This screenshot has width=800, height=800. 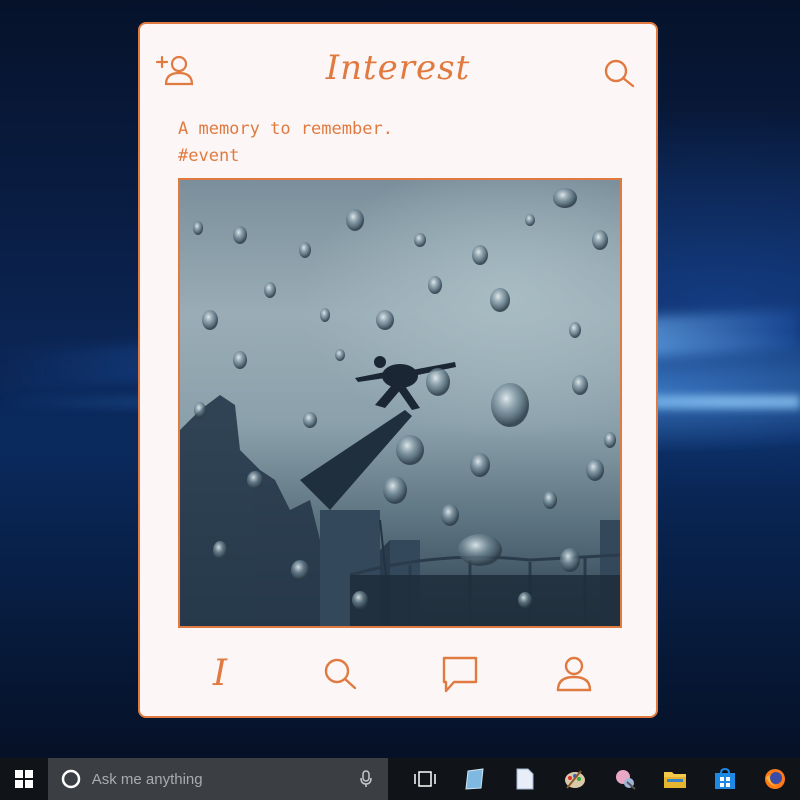 I want to click on taskbar-app-icons, so click(x=600, y=779).